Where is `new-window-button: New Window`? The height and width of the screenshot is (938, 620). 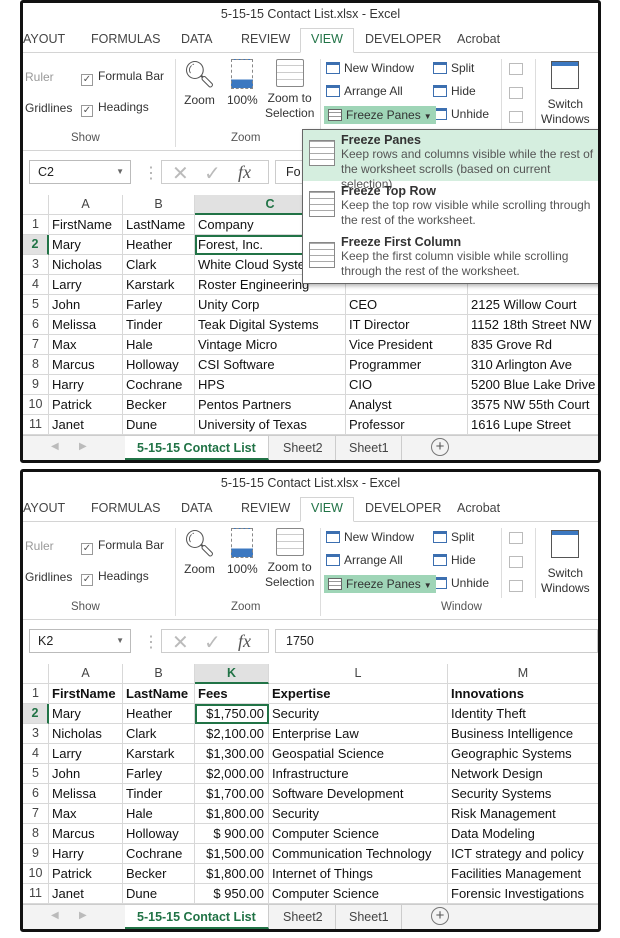 new-window-button: New Window is located at coordinates (370, 537).